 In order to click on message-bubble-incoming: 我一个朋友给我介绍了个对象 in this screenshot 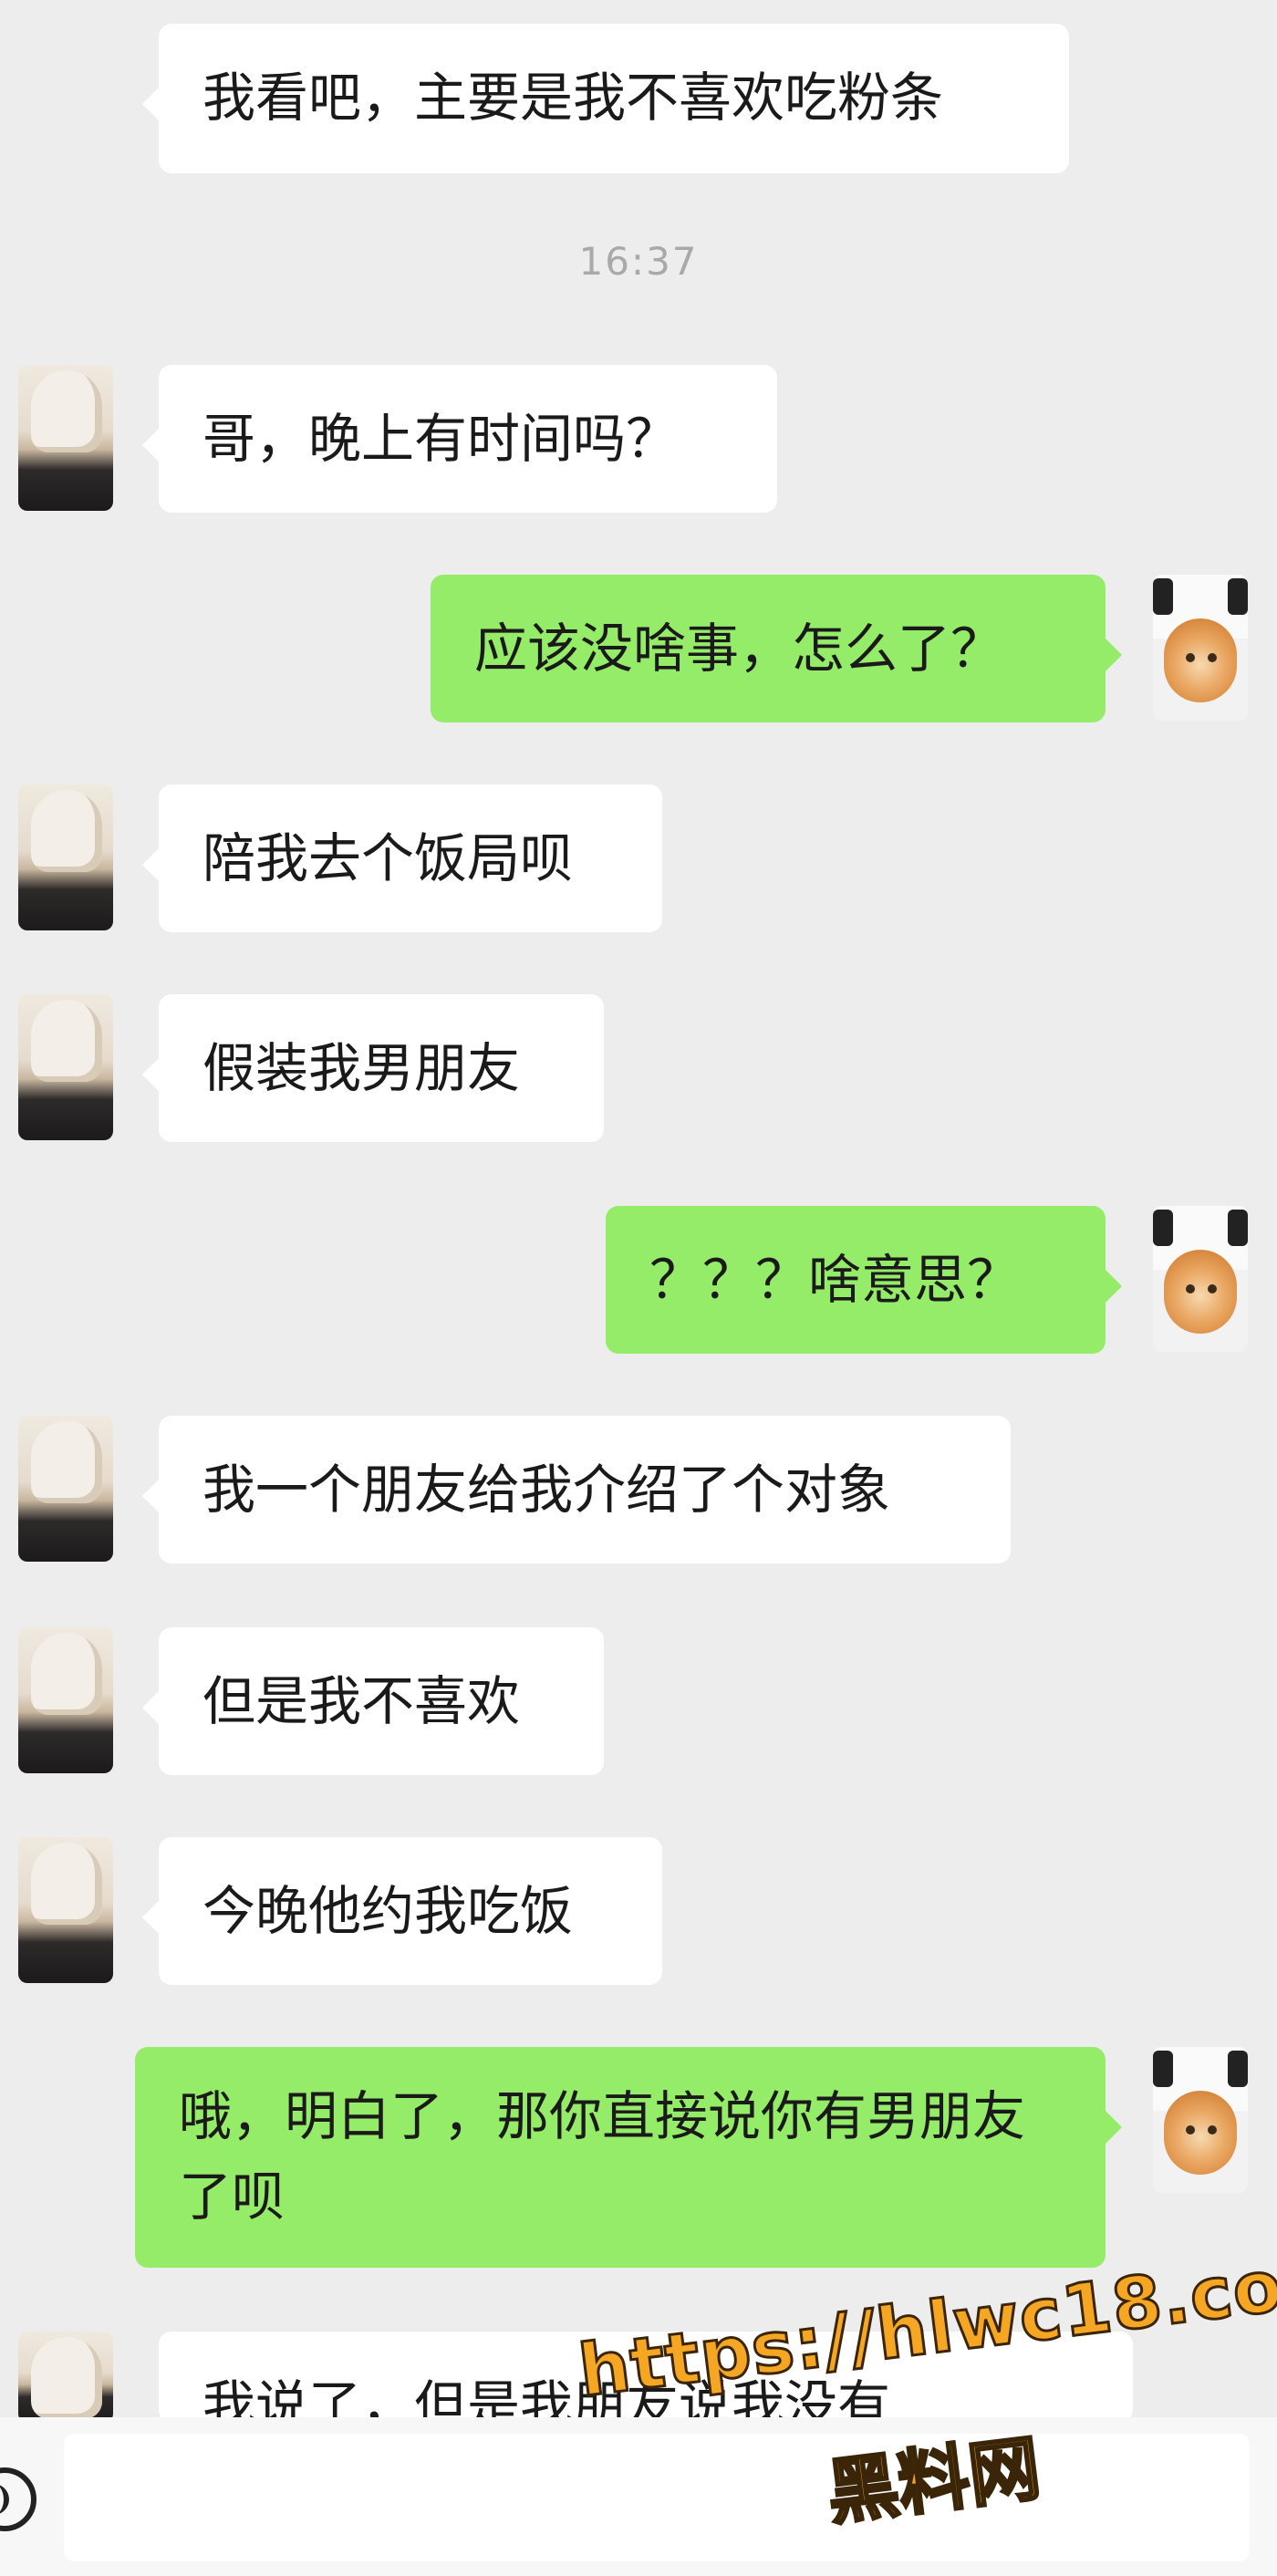, I will do `click(576, 1489)`.